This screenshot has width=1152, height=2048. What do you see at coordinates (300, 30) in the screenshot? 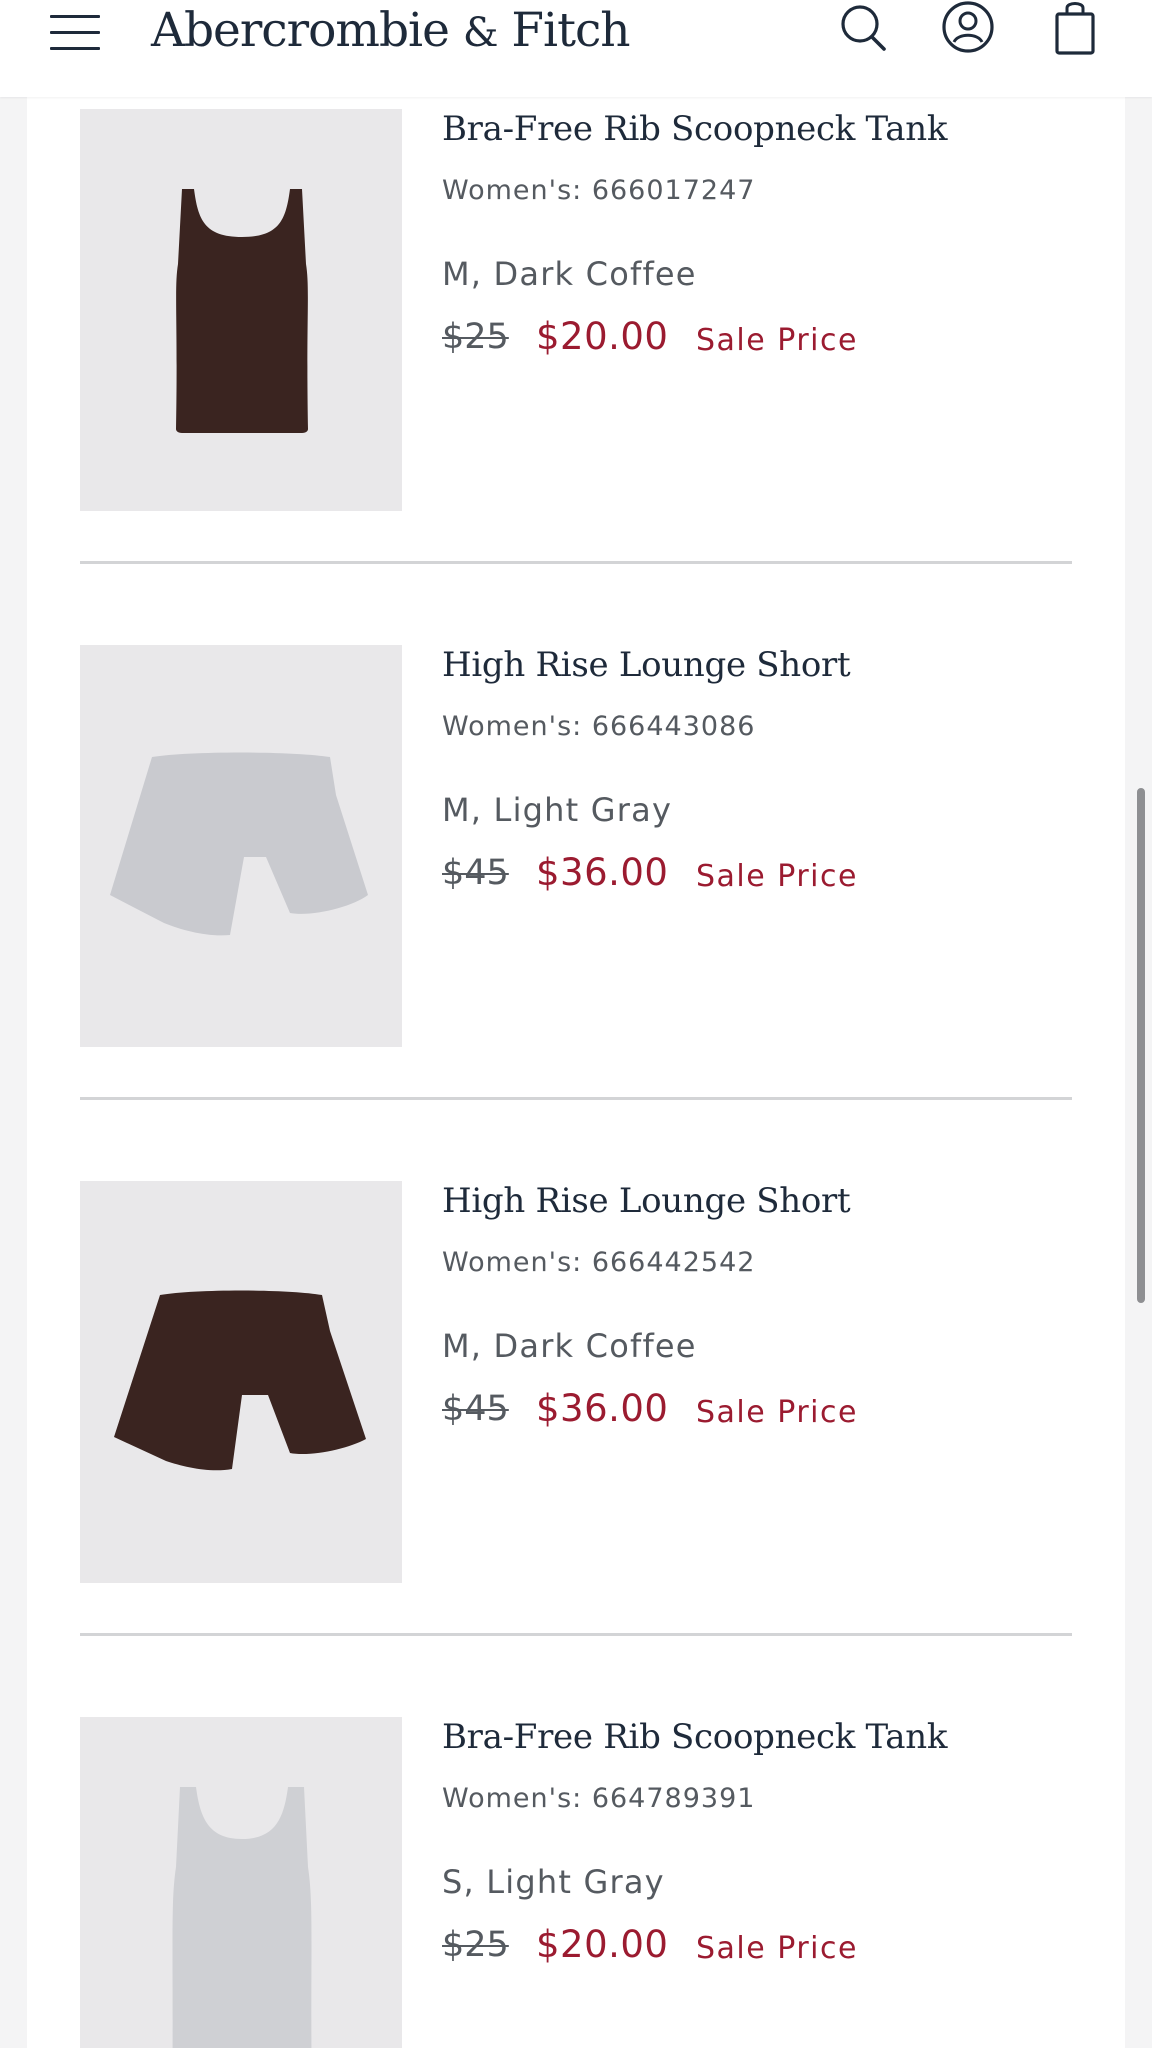
I see `brand-logo-main: Abercrombie` at bounding box center [300, 30].